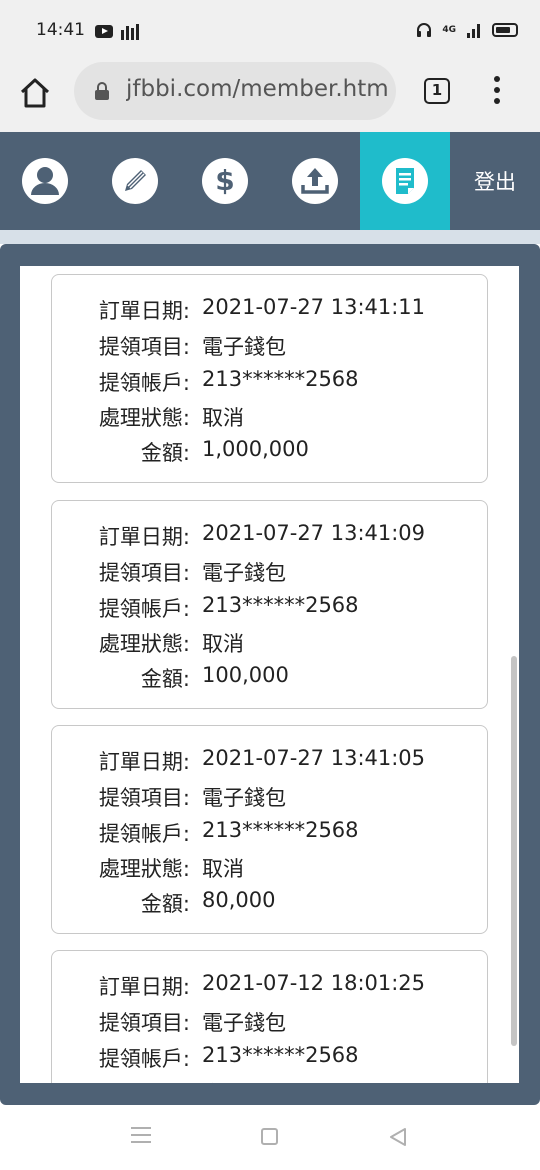 Image resolution: width=540 pixels, height=1170 pixels. Describe the element at coordinates (514, 851) in the screenshot. I see `scrollbar` at that location.